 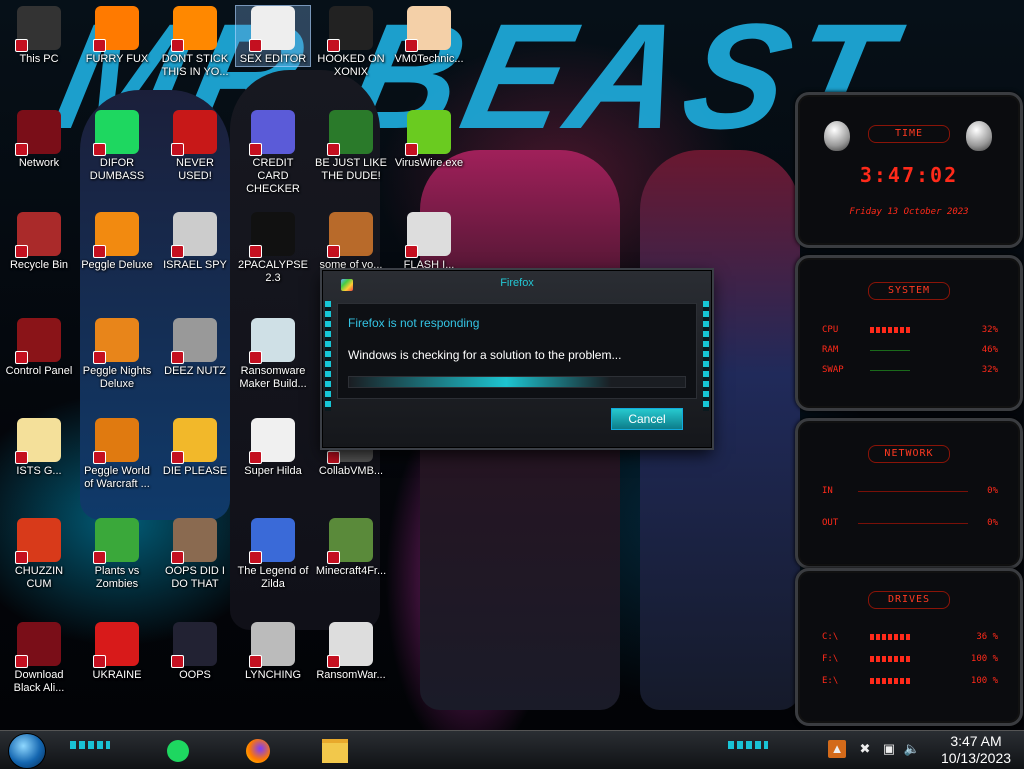 I want to click on desktop-icon-lynching: LYNCHING, so click(x=273, y=652).